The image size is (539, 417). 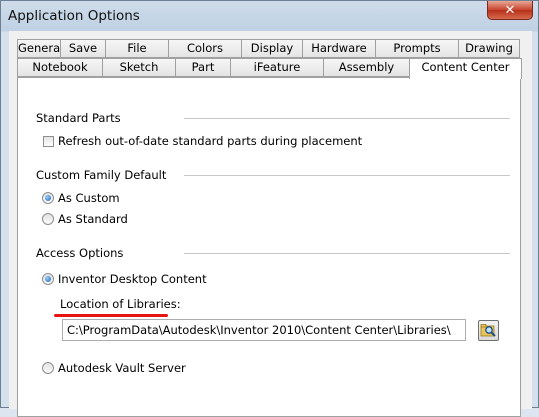 I want to click on tab-hardware: Hardware, so click(x=339, y=48).